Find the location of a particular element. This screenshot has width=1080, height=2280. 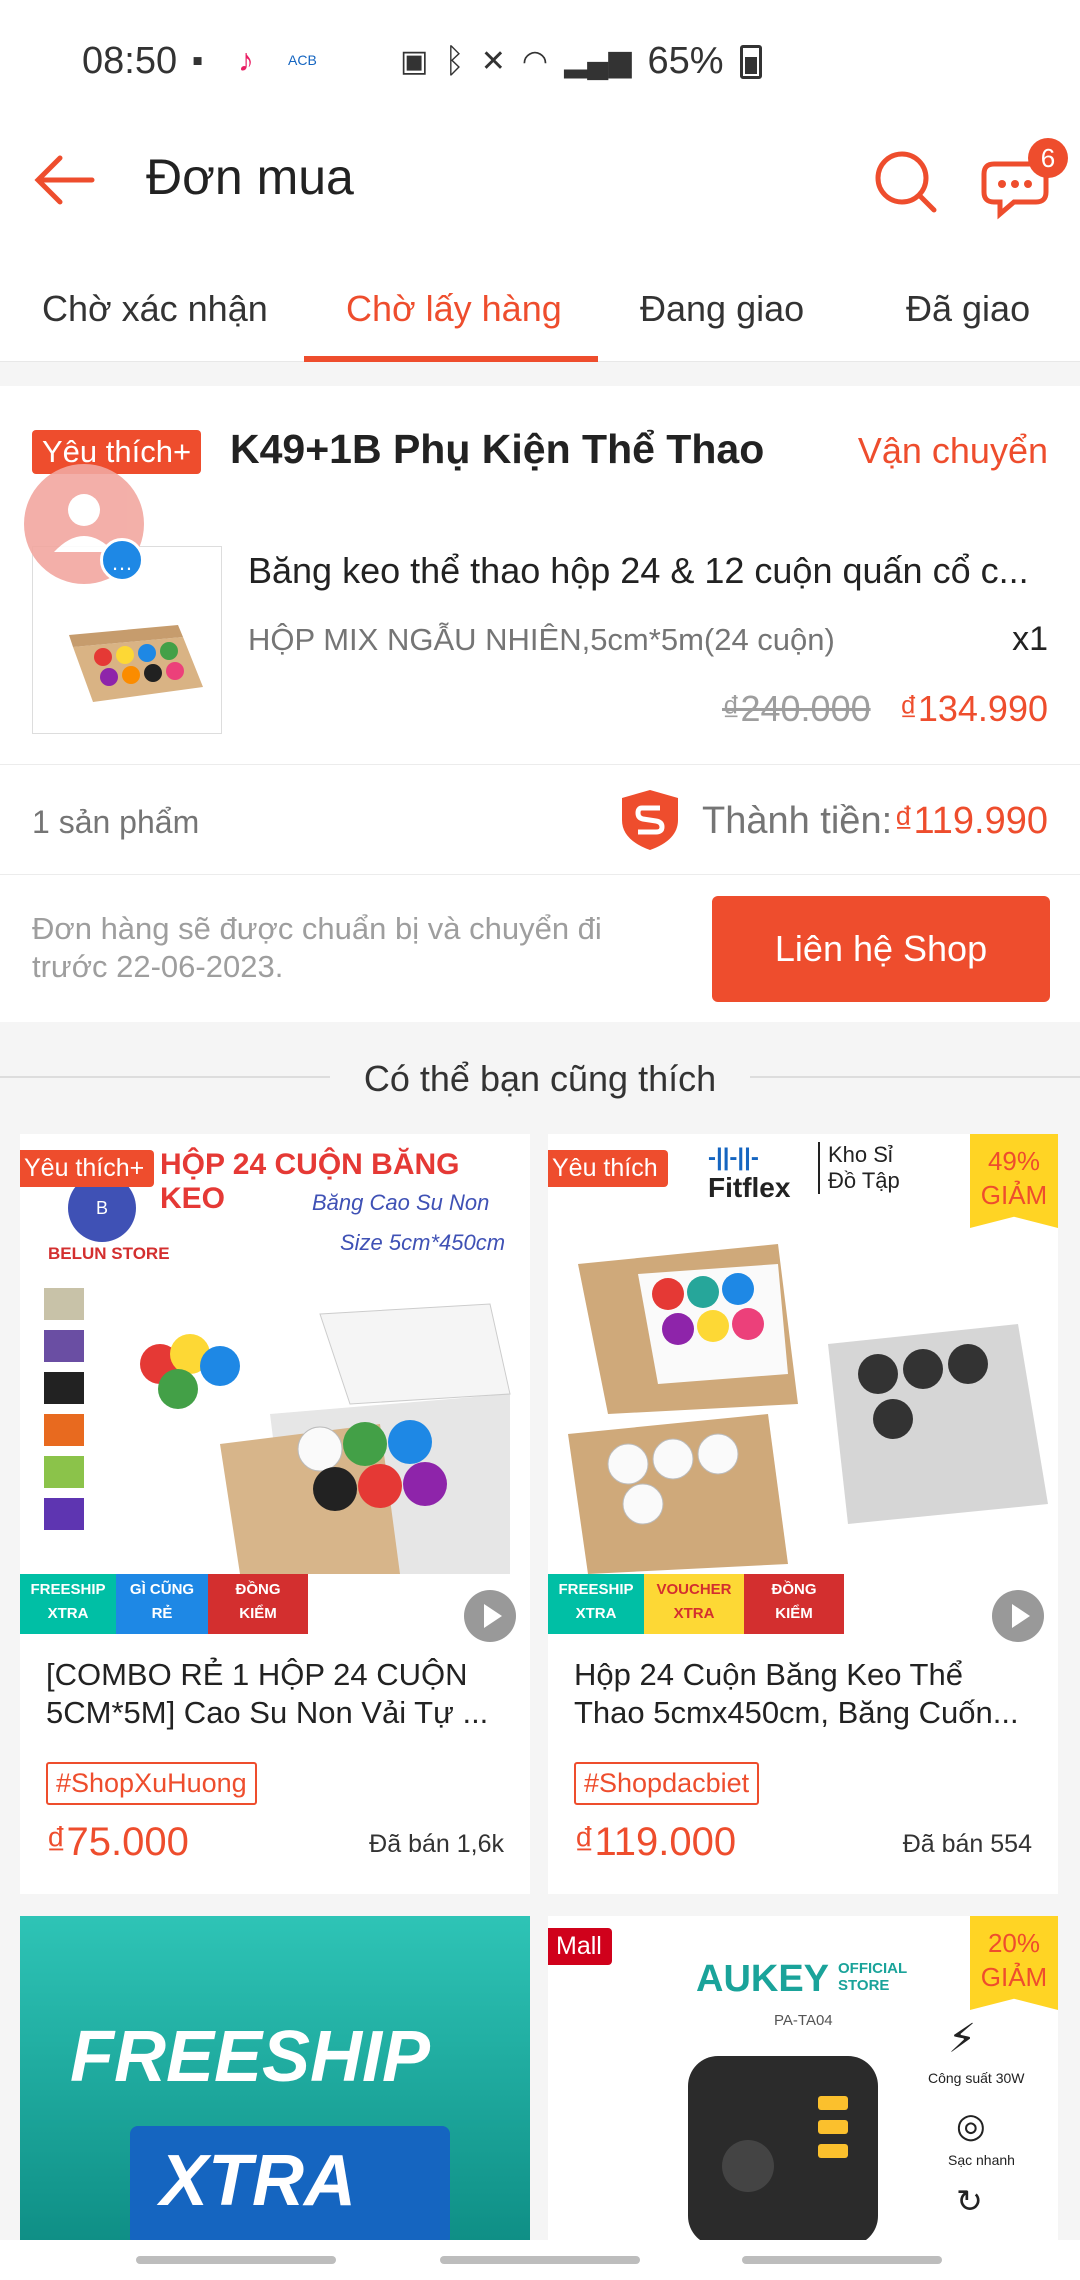

sold-count: Đã bán 1,6k is located at coordinates (436, 1844).